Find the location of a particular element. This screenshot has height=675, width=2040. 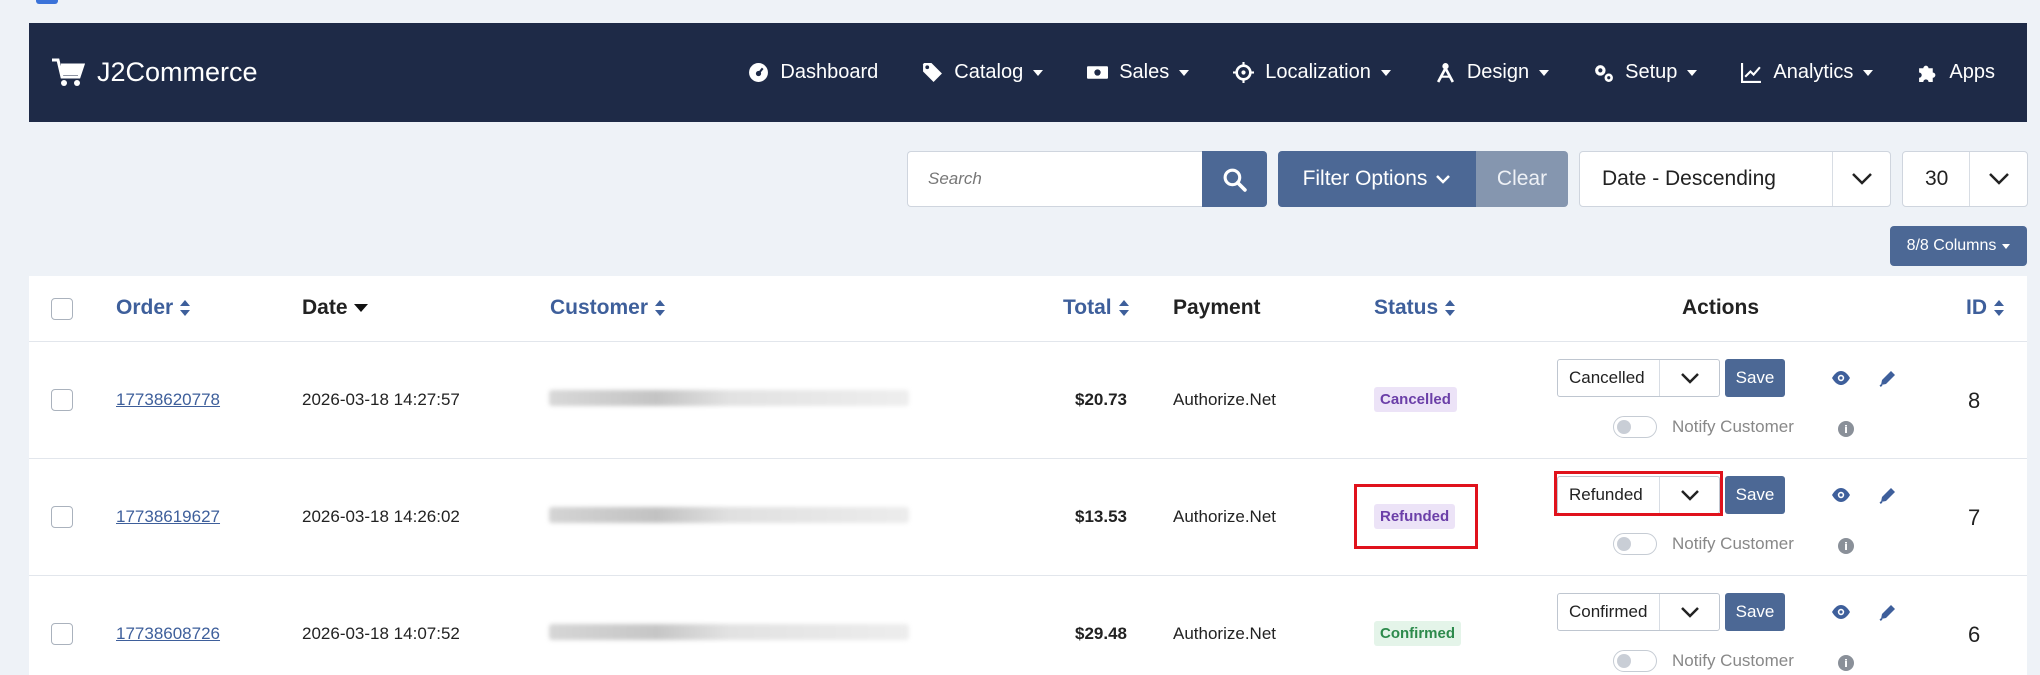

column-header-actions: Actions is located at coordinates (1721, 307).